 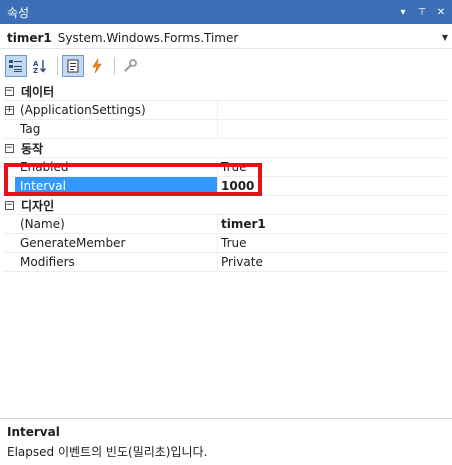 I want to click on property-row: Tag, so click(x=225, y=129).